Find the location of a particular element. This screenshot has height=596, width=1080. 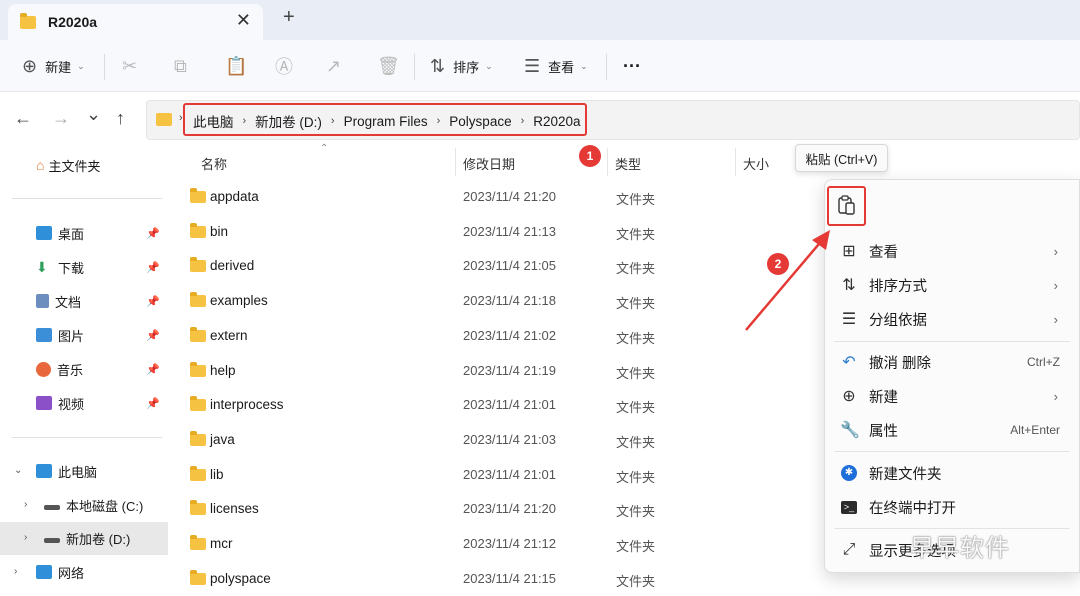

sidebar-item-music: 音乐 📌 is located at coordinates (84, 369).